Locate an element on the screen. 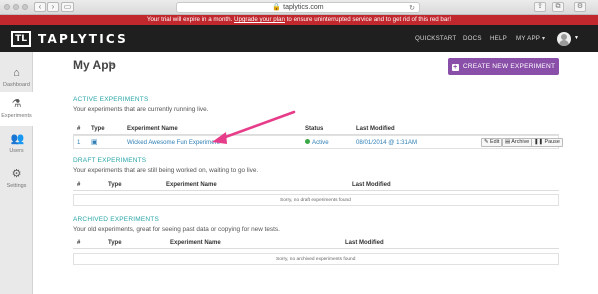  trial-text-before: Your trial will expire in a month. is located at coordinates (189, 19).